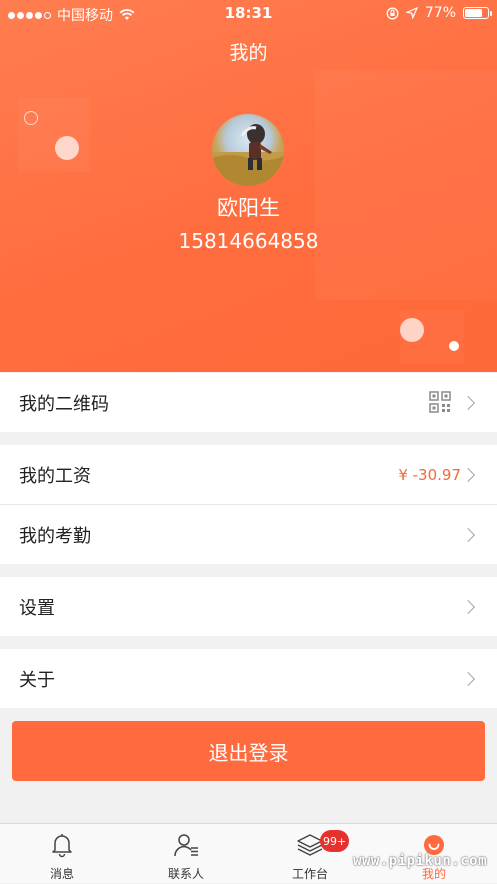 The height and width of the screenshot is (884, 497). I want to click on menu-item-label: 设置, so click(37, 608).